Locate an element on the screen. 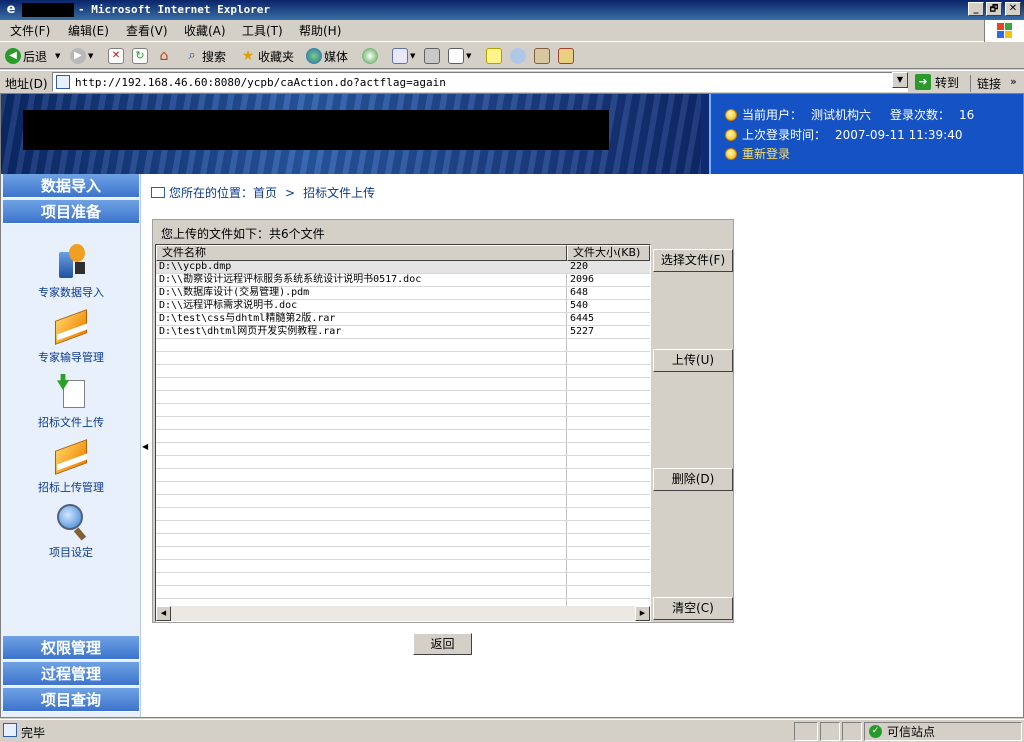 The image size is (1024, 742). menu-edit: 编辑(E) is located at coordinates (88, 31).